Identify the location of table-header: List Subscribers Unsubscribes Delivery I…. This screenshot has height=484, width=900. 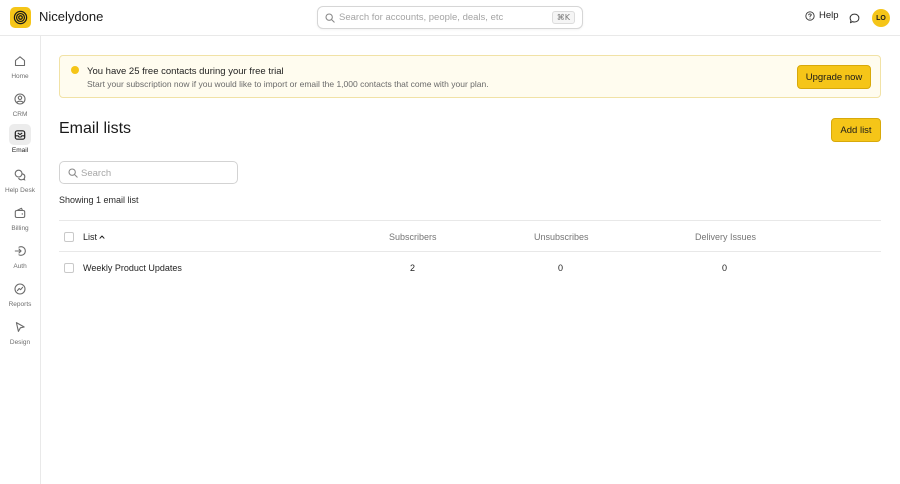
(470, 236).